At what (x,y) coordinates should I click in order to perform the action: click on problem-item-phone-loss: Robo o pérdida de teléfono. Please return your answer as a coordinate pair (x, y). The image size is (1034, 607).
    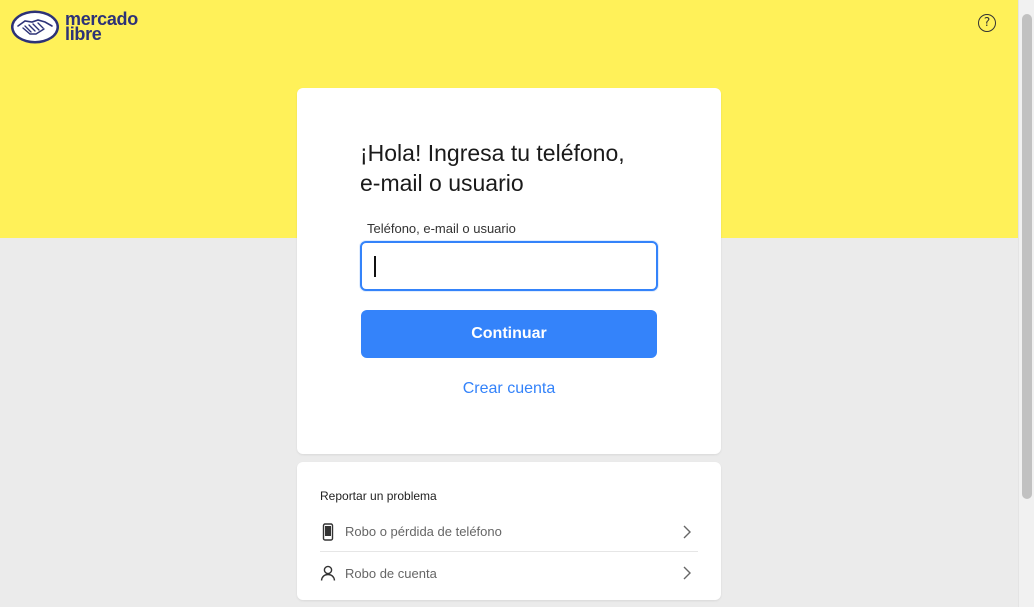
    Looking at the image, I should click on (509, 532).